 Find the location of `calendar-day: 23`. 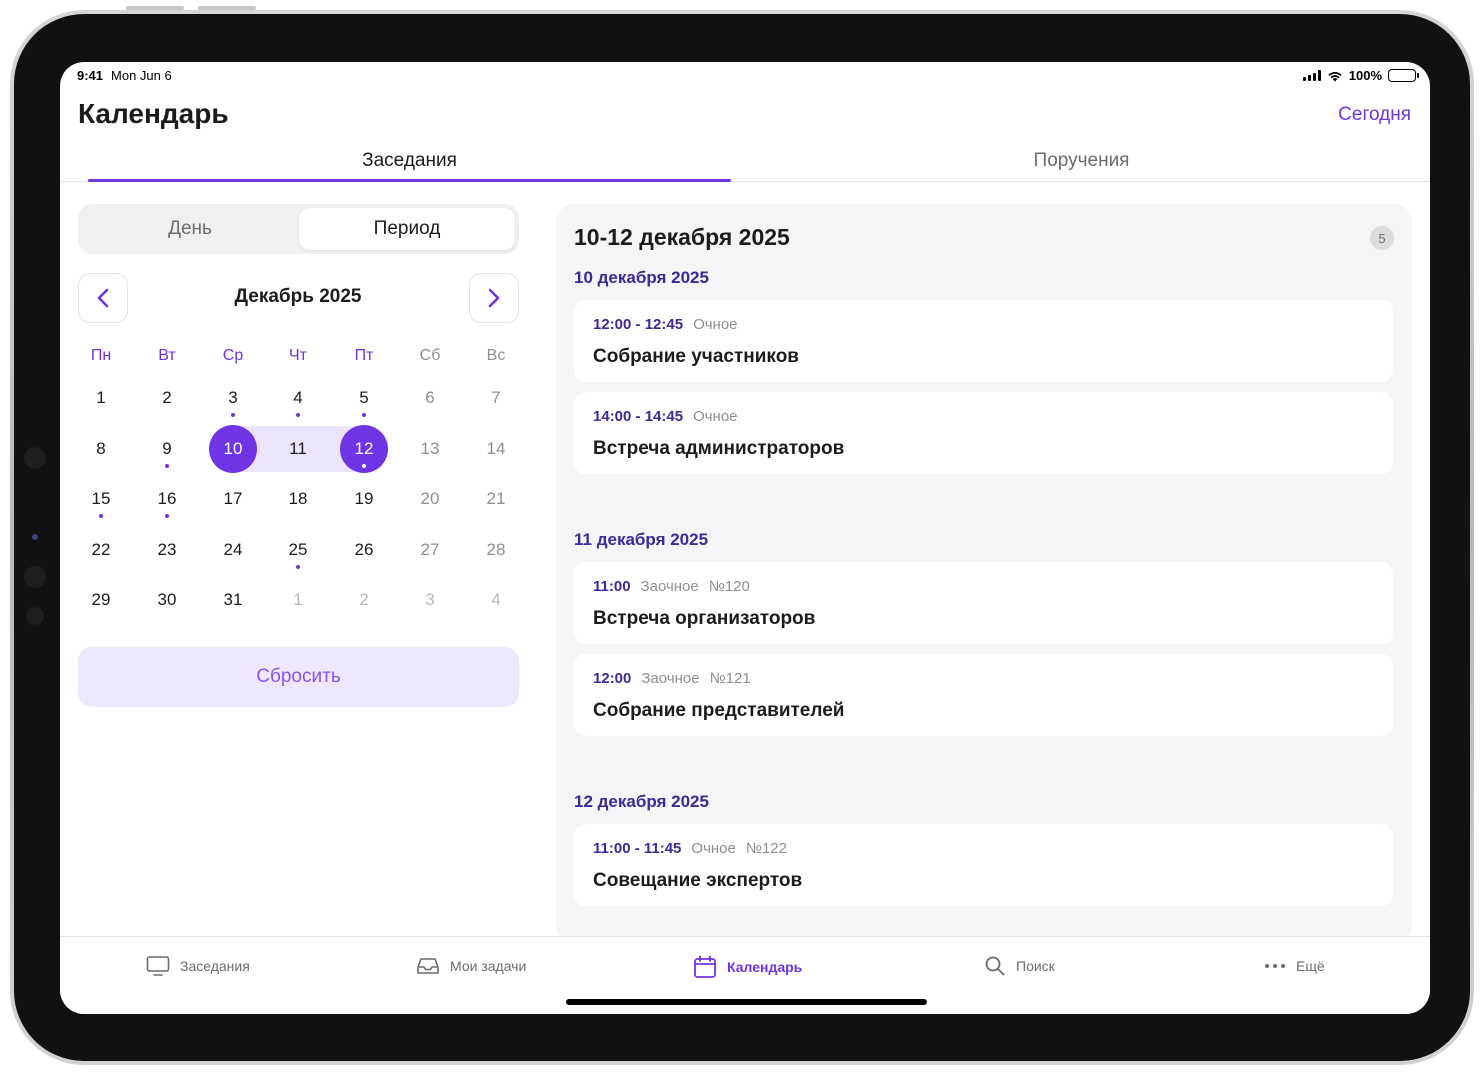

calendar-day: 23 is located at coordinates (167, 550).